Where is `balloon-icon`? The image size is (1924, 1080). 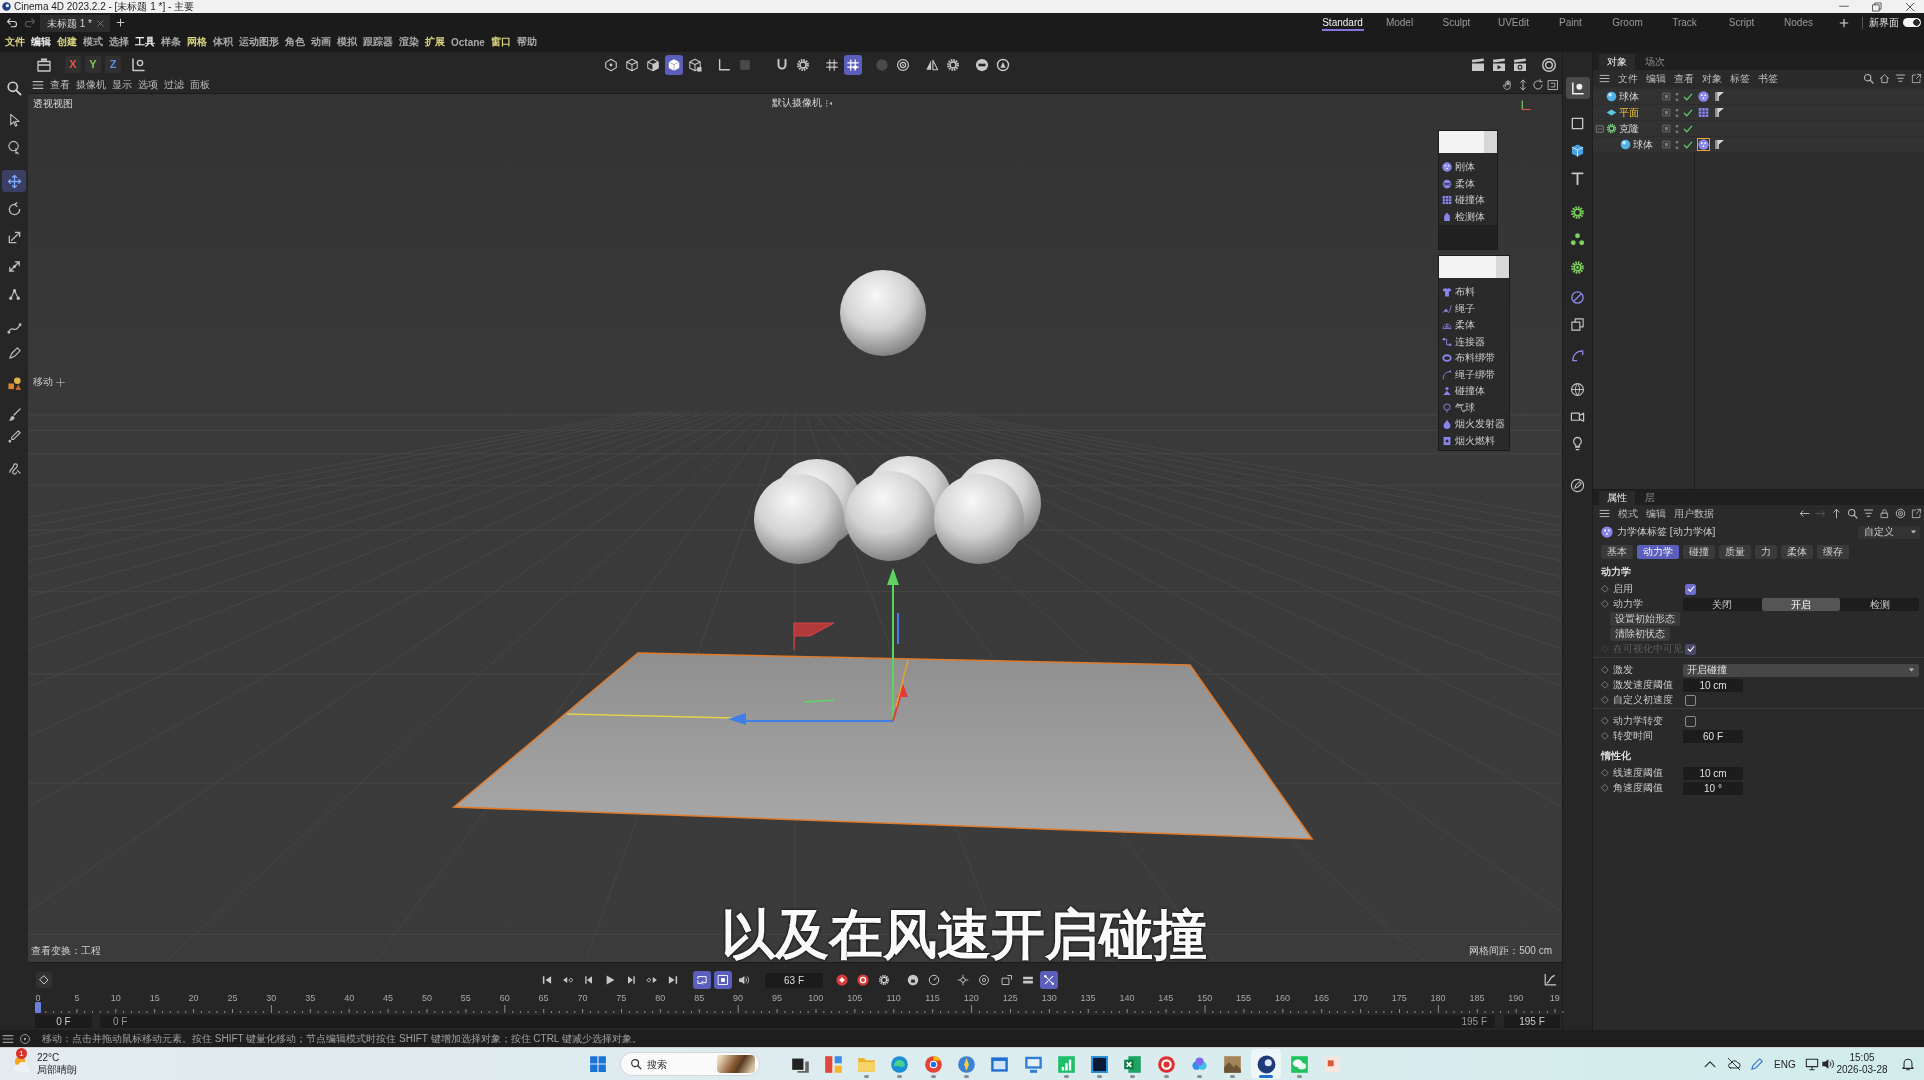
balloon-icon is located at coordinates (1447, 407).